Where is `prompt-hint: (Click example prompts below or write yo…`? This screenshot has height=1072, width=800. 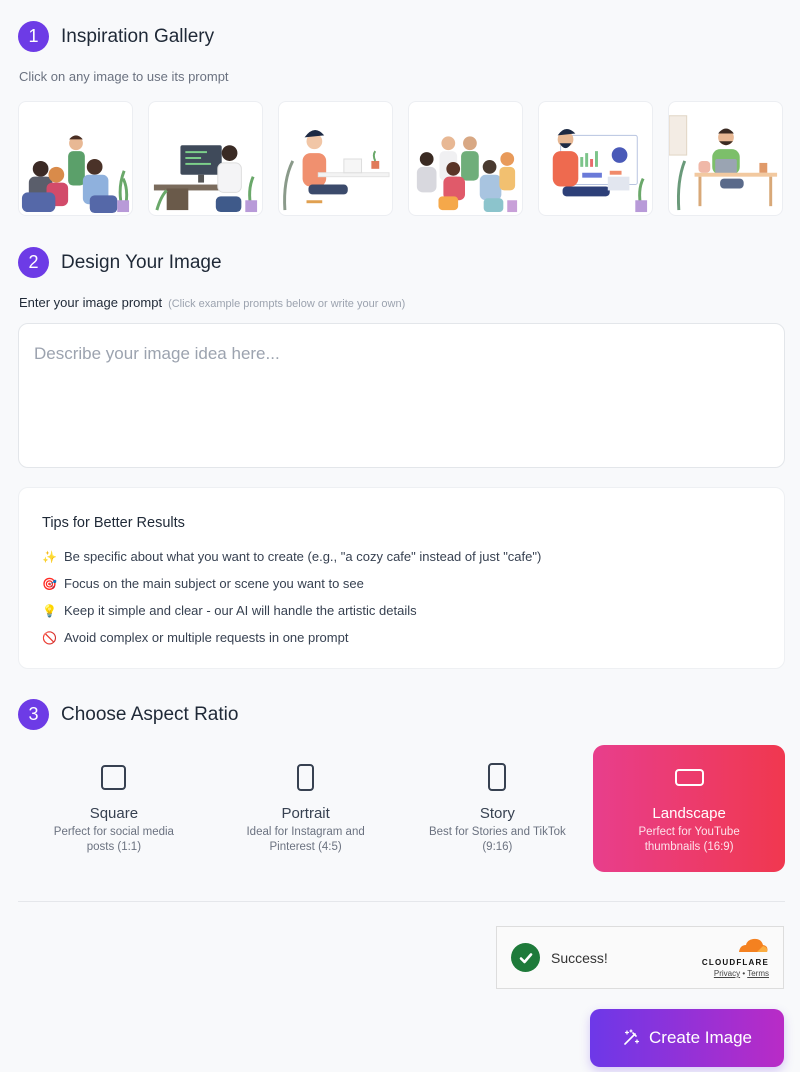 prompt-hint: (Click example prompts below or write yo… is located at coordinates (287, 304).